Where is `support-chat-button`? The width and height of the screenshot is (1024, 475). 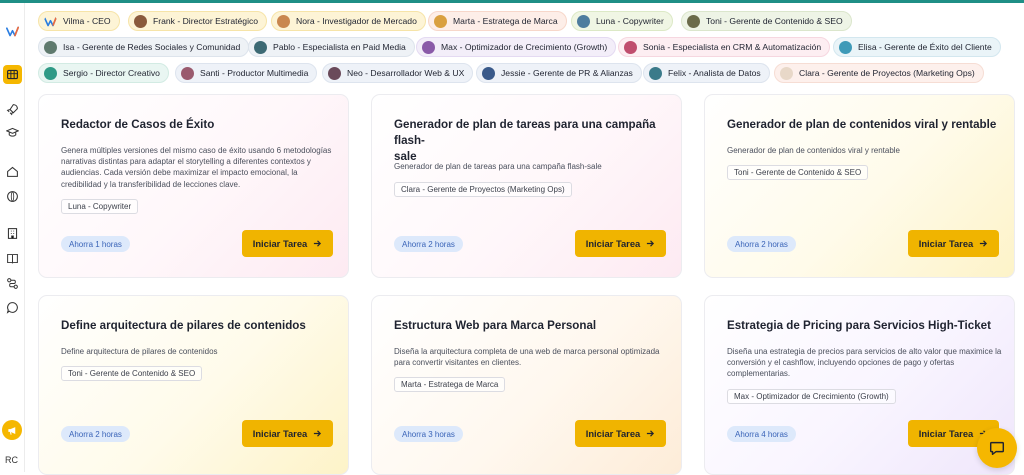 support-chat-button is located at coordinates (997, 448).